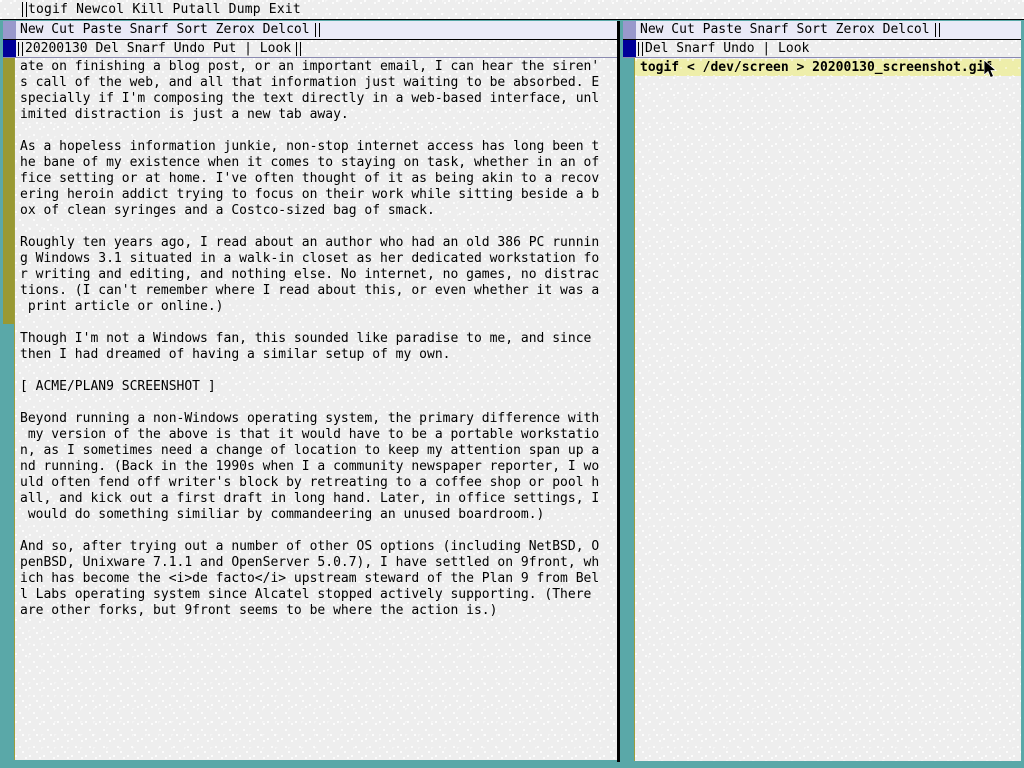  I want to click on left-window-tag-caret-icon, so click(20, 48).